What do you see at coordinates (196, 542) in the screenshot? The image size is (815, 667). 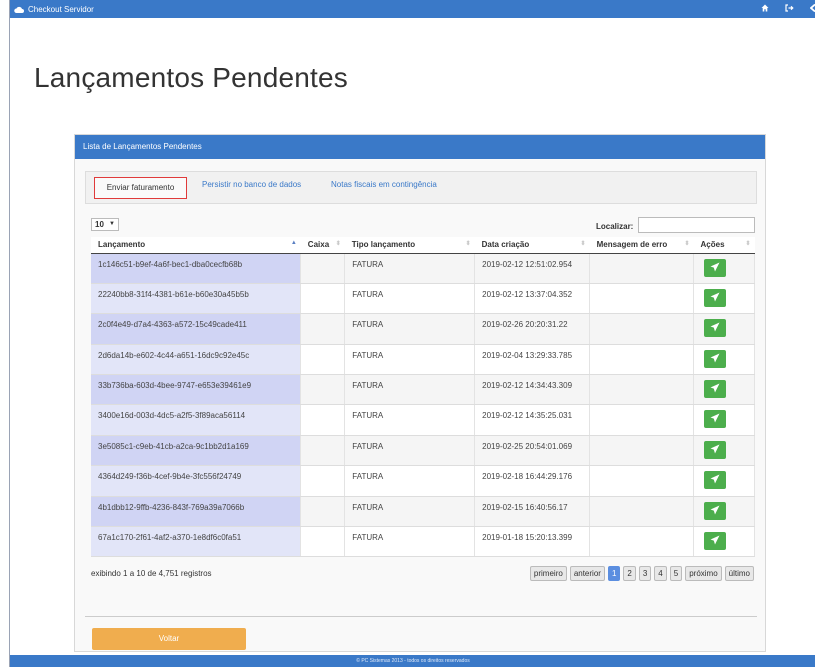 I see `cell-lancamento: 67a1c170-2f61-4af2-a370-1e8df6c0fa51` at bounding box center [196, 542].